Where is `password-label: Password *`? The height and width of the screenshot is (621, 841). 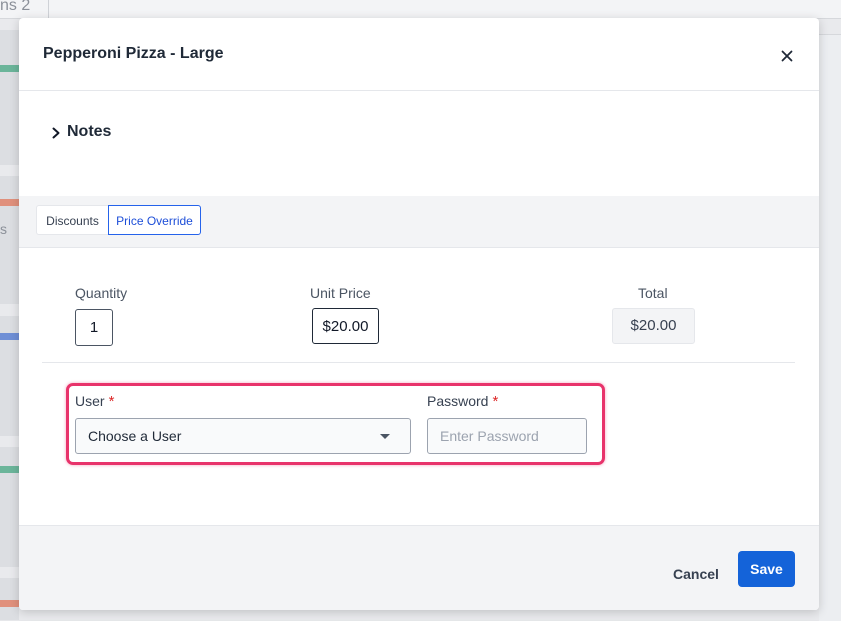
password-label: Password * is located at coordinates (462, 401).